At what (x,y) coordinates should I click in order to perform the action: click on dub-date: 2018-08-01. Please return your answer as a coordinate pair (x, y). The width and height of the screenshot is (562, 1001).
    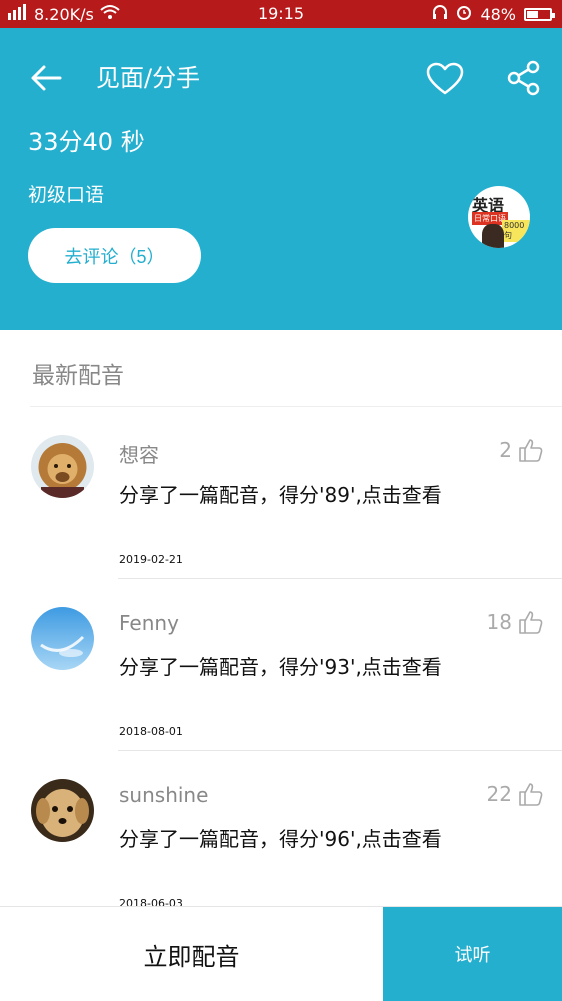
    Looking at the image, I should click on (151, 731).